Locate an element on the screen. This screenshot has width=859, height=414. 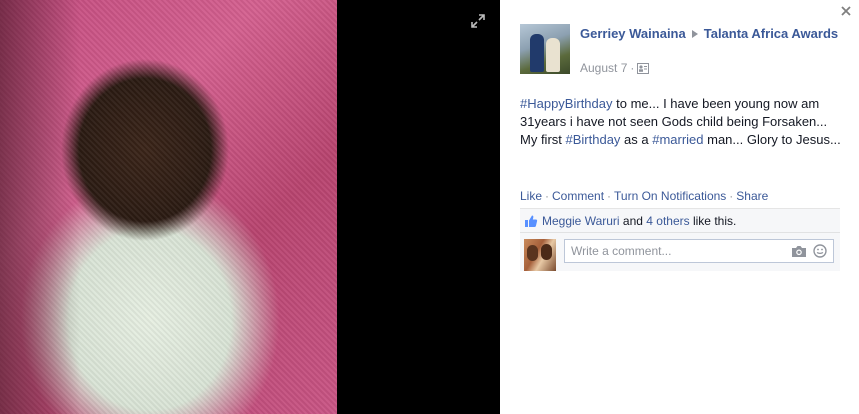
hashtag-link: #HappyBirthday is located at coordinates (566, 103).